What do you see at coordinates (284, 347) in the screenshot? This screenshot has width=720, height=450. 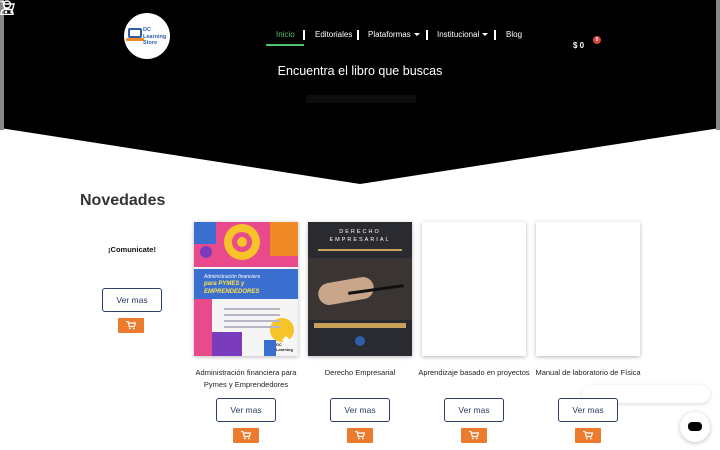 I see `cover-publisher: DC Learning` at bounding box center [284, 347].